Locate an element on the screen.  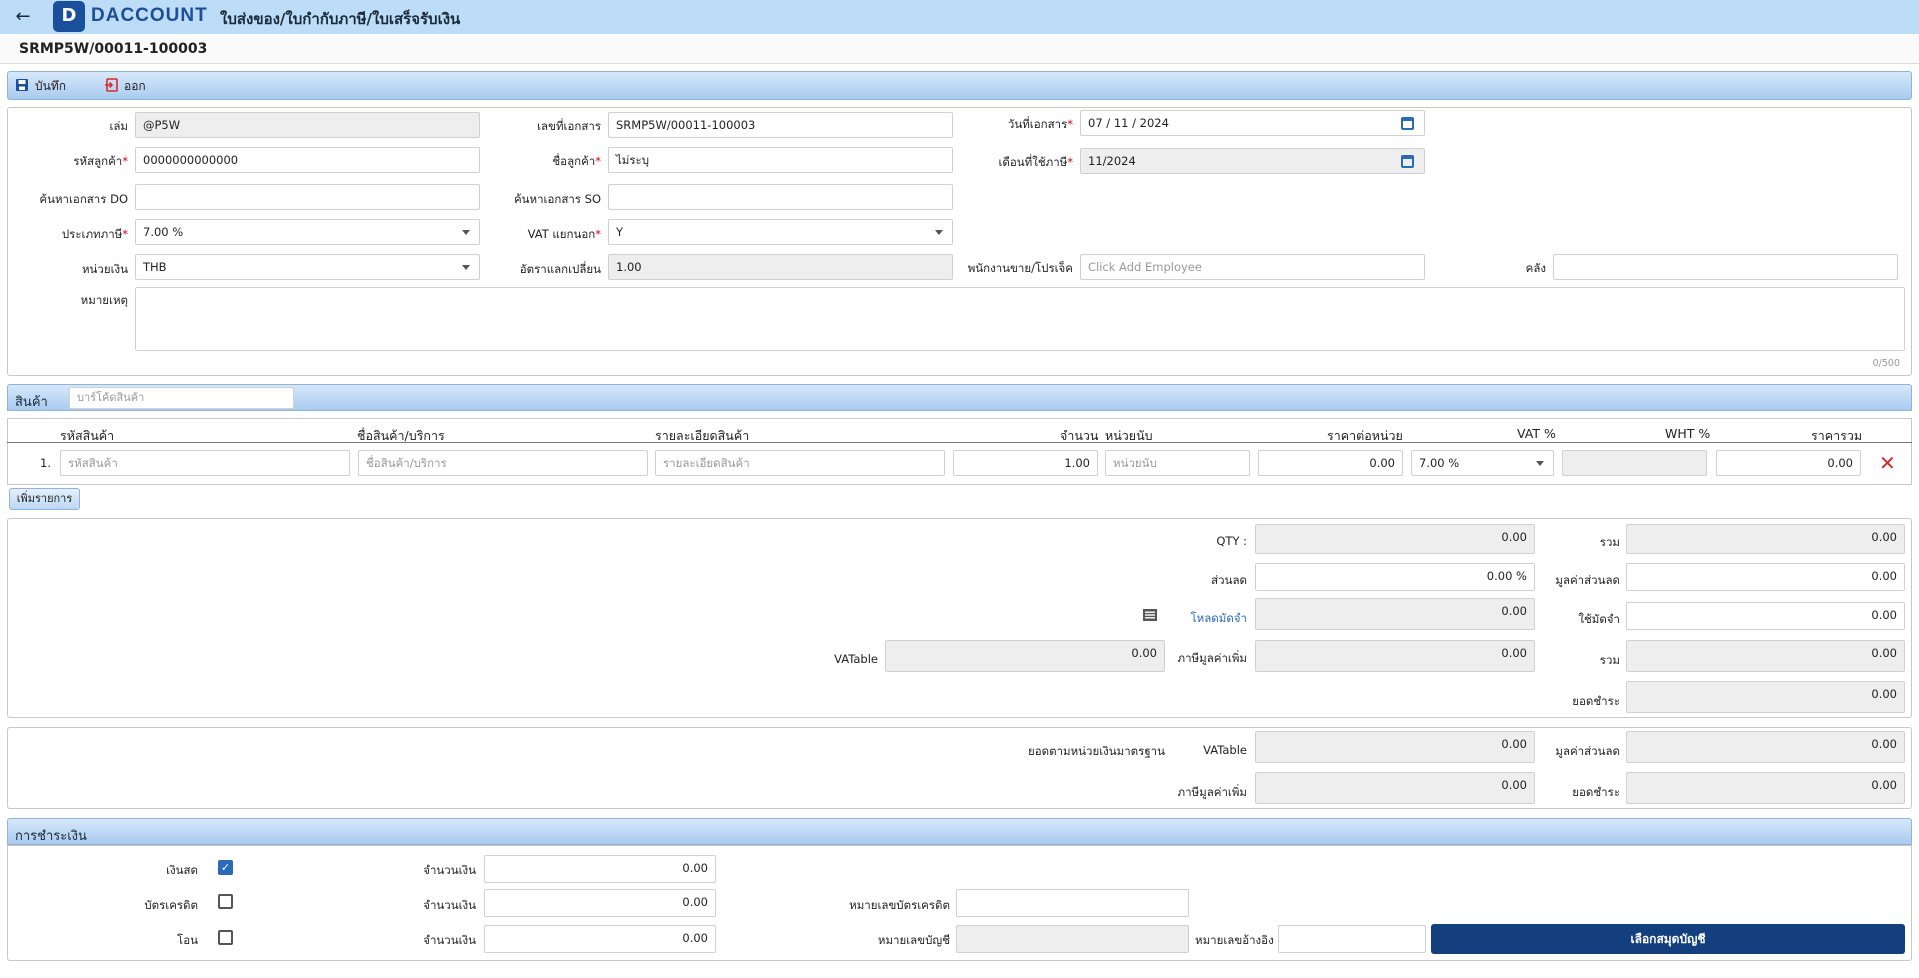
pay-field: 0.00 is located at coordinates (1765, 697).